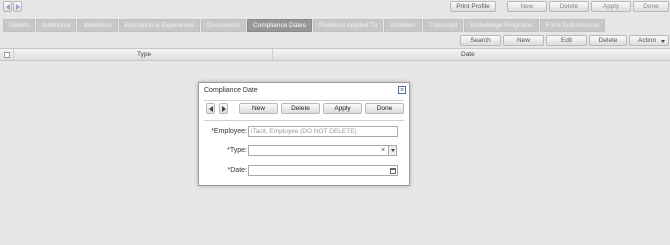 The height and width of the screenshot is (245, 670). What do you see at coordinates (318, 150) in the screenshot?
I see `type-select` at bounding box center [318, 150].